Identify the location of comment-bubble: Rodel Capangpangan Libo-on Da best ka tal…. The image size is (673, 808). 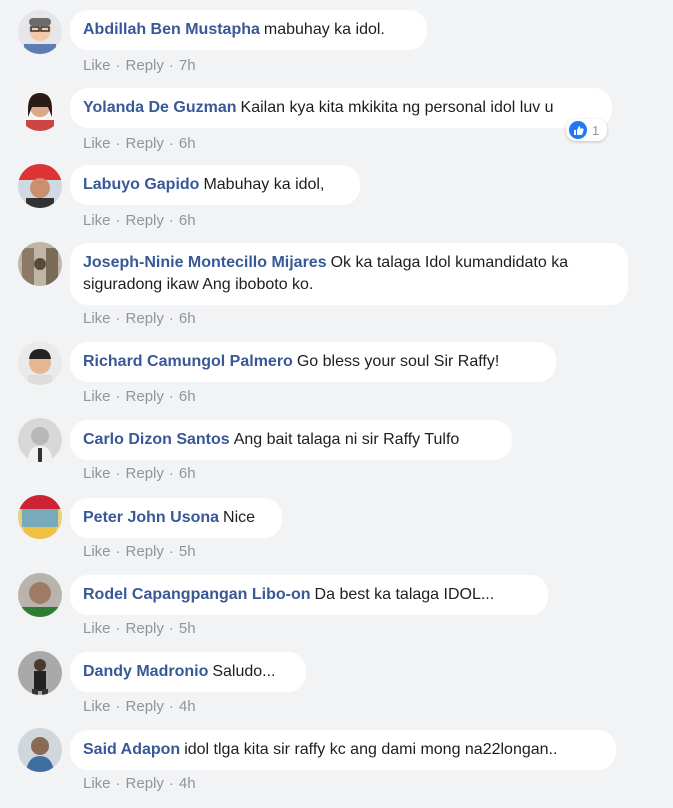
(309, 595).